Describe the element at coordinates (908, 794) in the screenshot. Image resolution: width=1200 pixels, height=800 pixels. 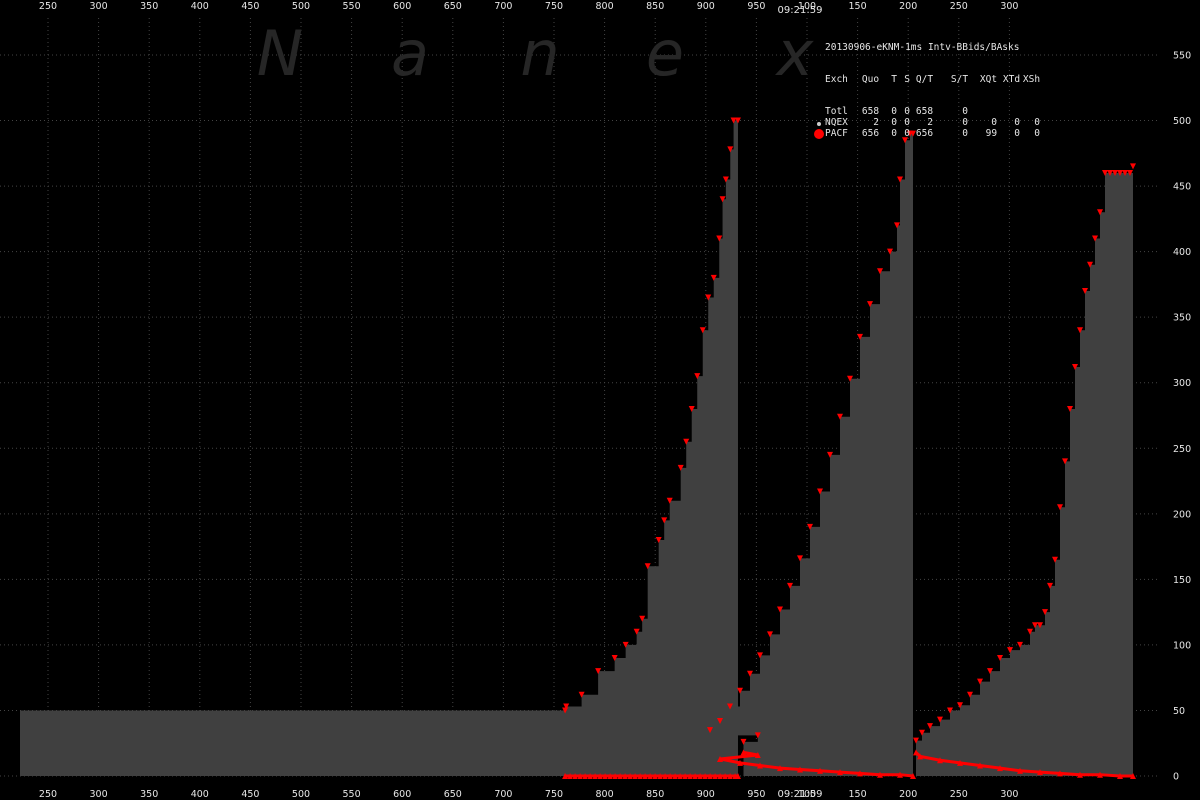
I see `x-tick-label-bottom: 200` at that location.